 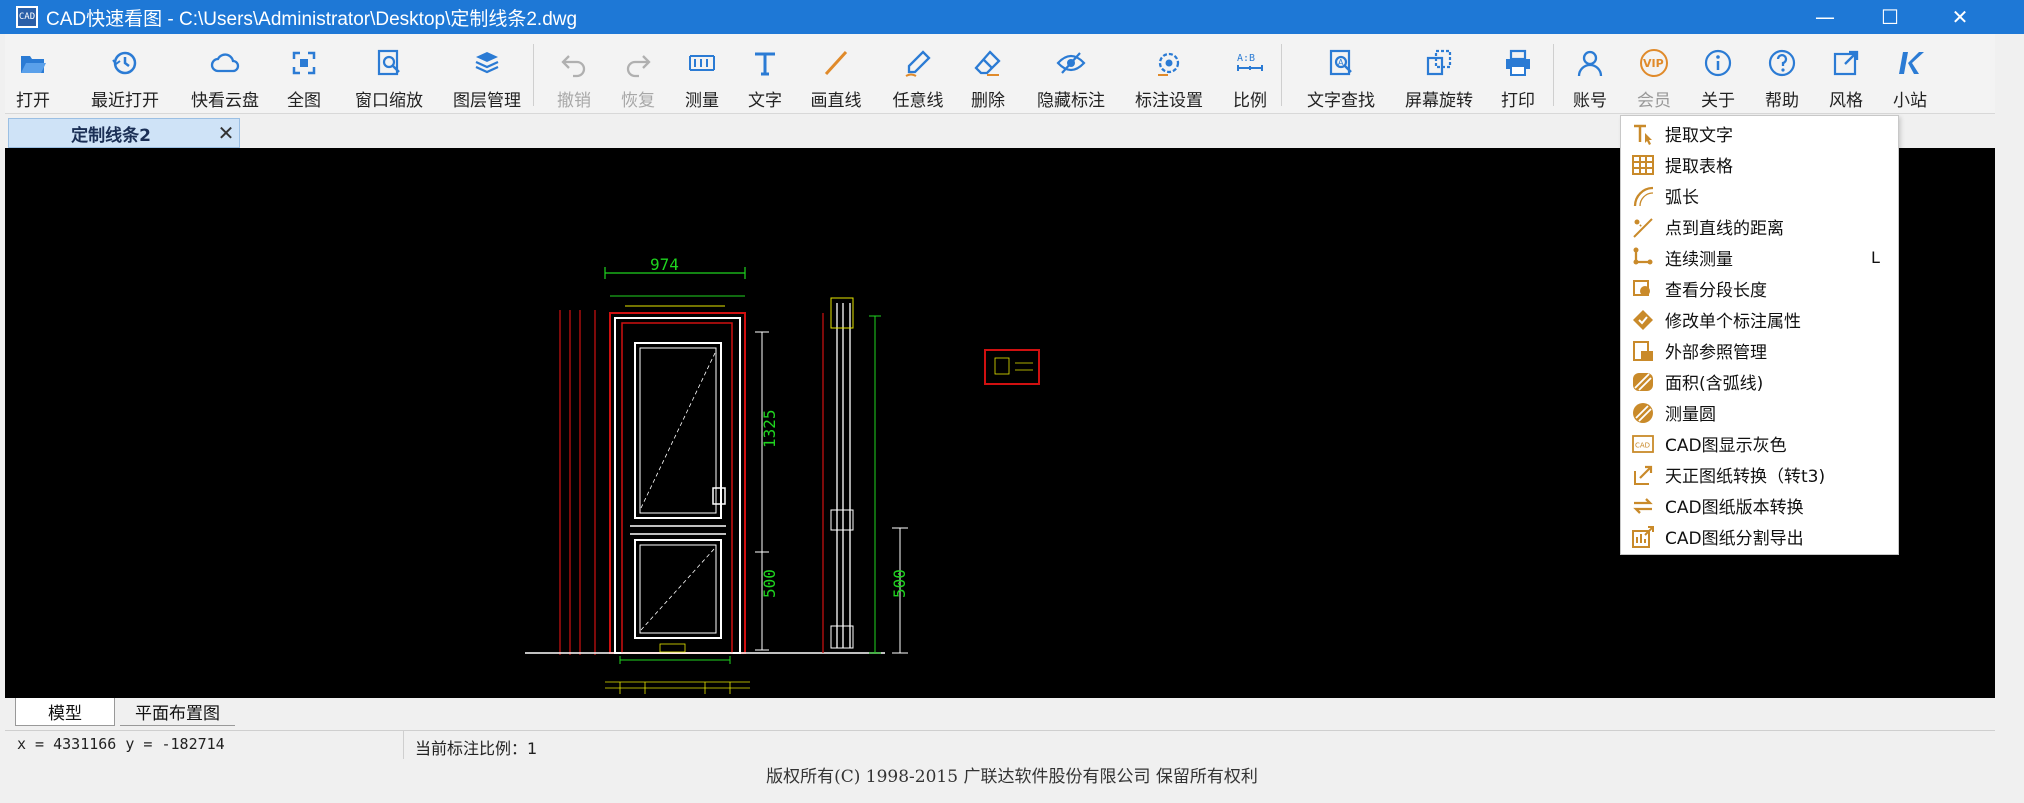 I want to click on split-export-icon, so click(x=1643, y=536).